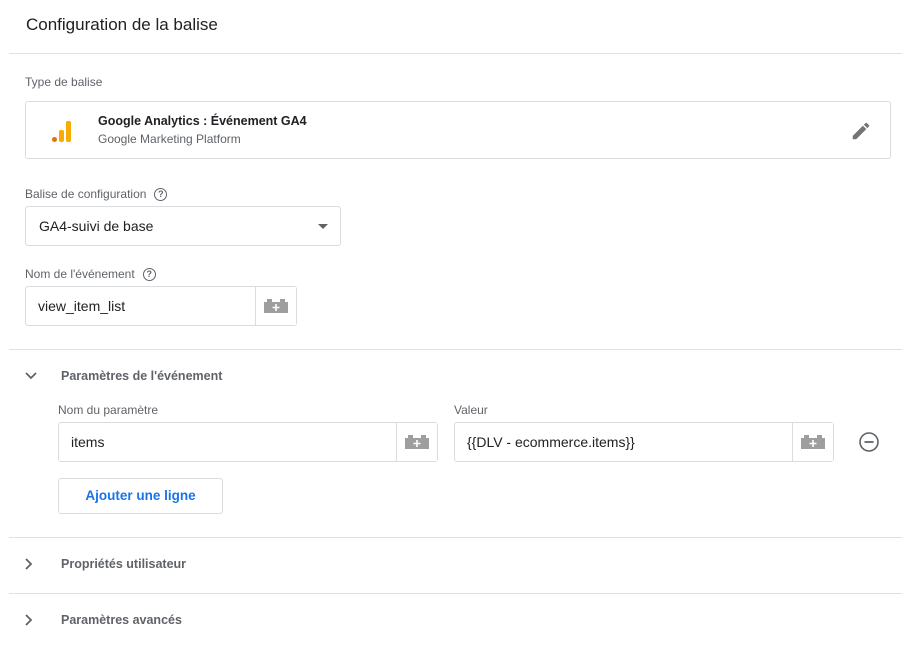  I want to click on param-name-input: items, so click(248, 442).